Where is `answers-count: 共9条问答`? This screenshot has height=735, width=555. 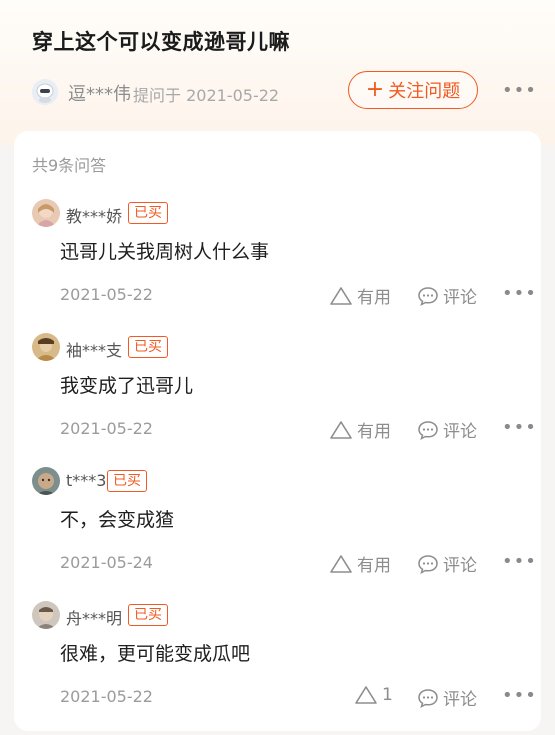
answers-count: 共9条问答 is located at coordinates (69, 165).